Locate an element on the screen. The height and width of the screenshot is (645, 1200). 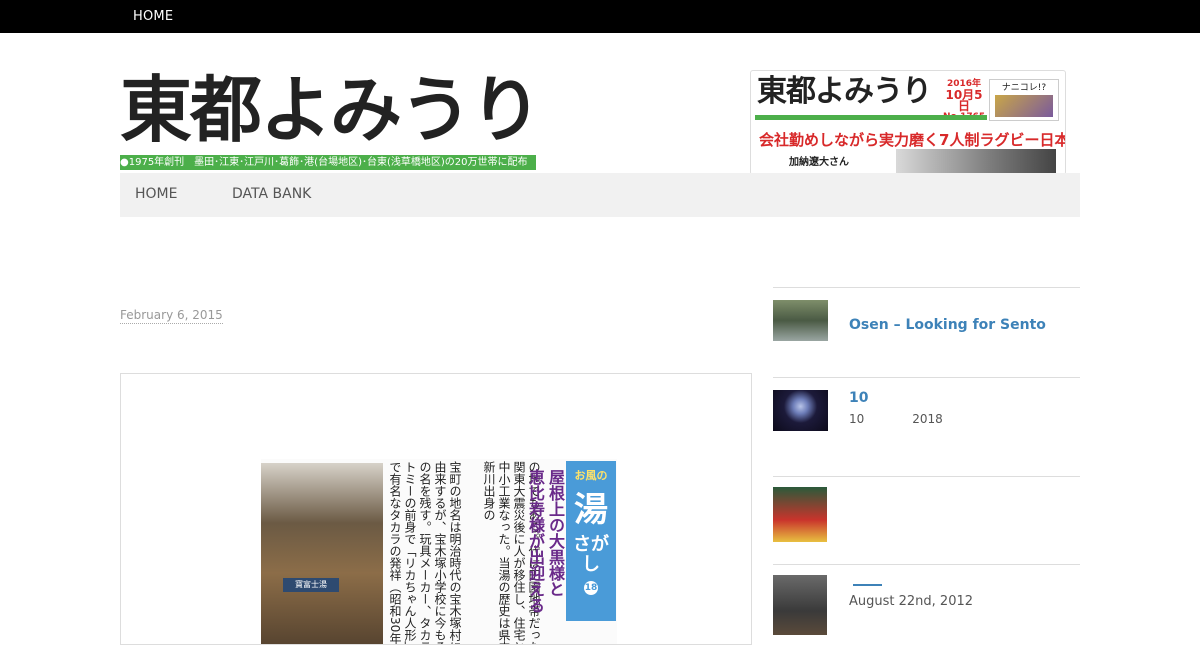
promo-title: 東都よみうり is located at coordinates (844, 91).